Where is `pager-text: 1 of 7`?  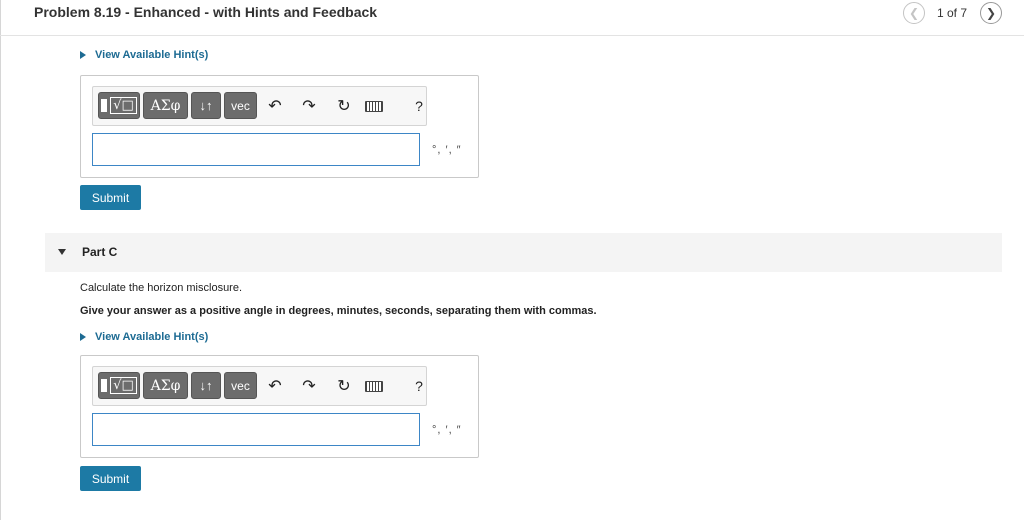 pager-text: 1 of 7 is located at coordinates (951, 13).